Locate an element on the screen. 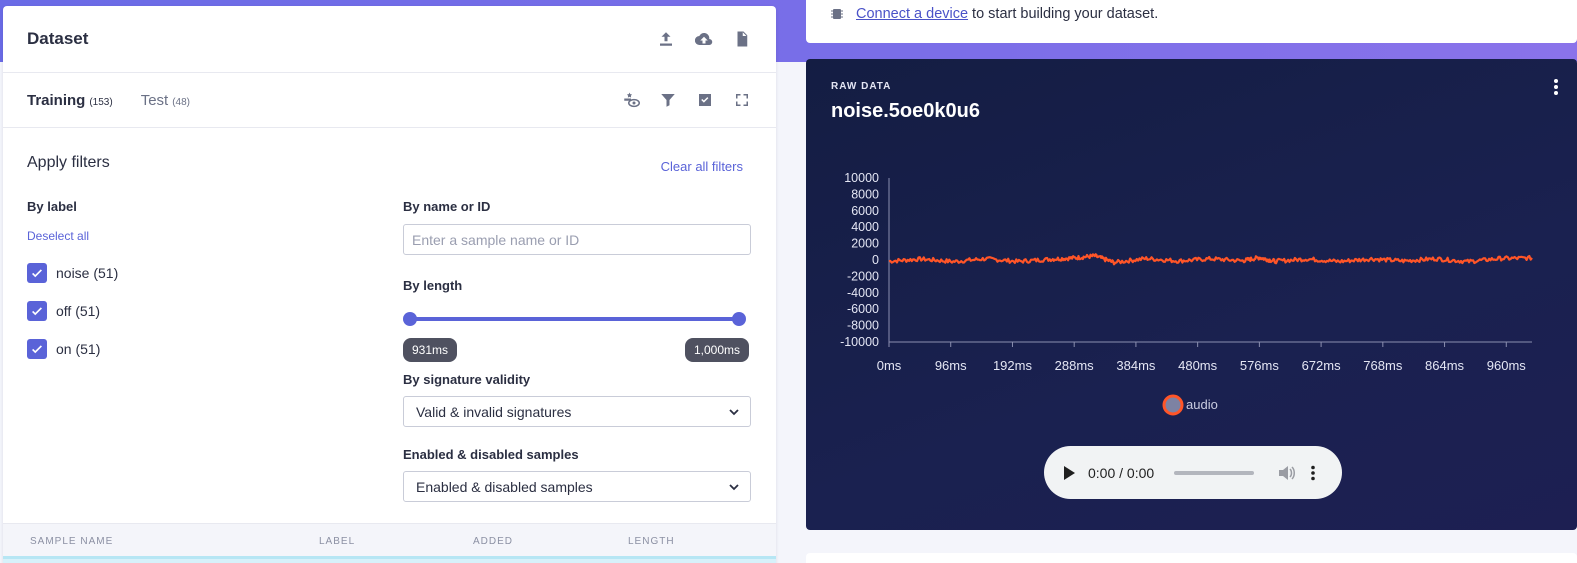  slider-min-handle is located at coordinates (410, 319).